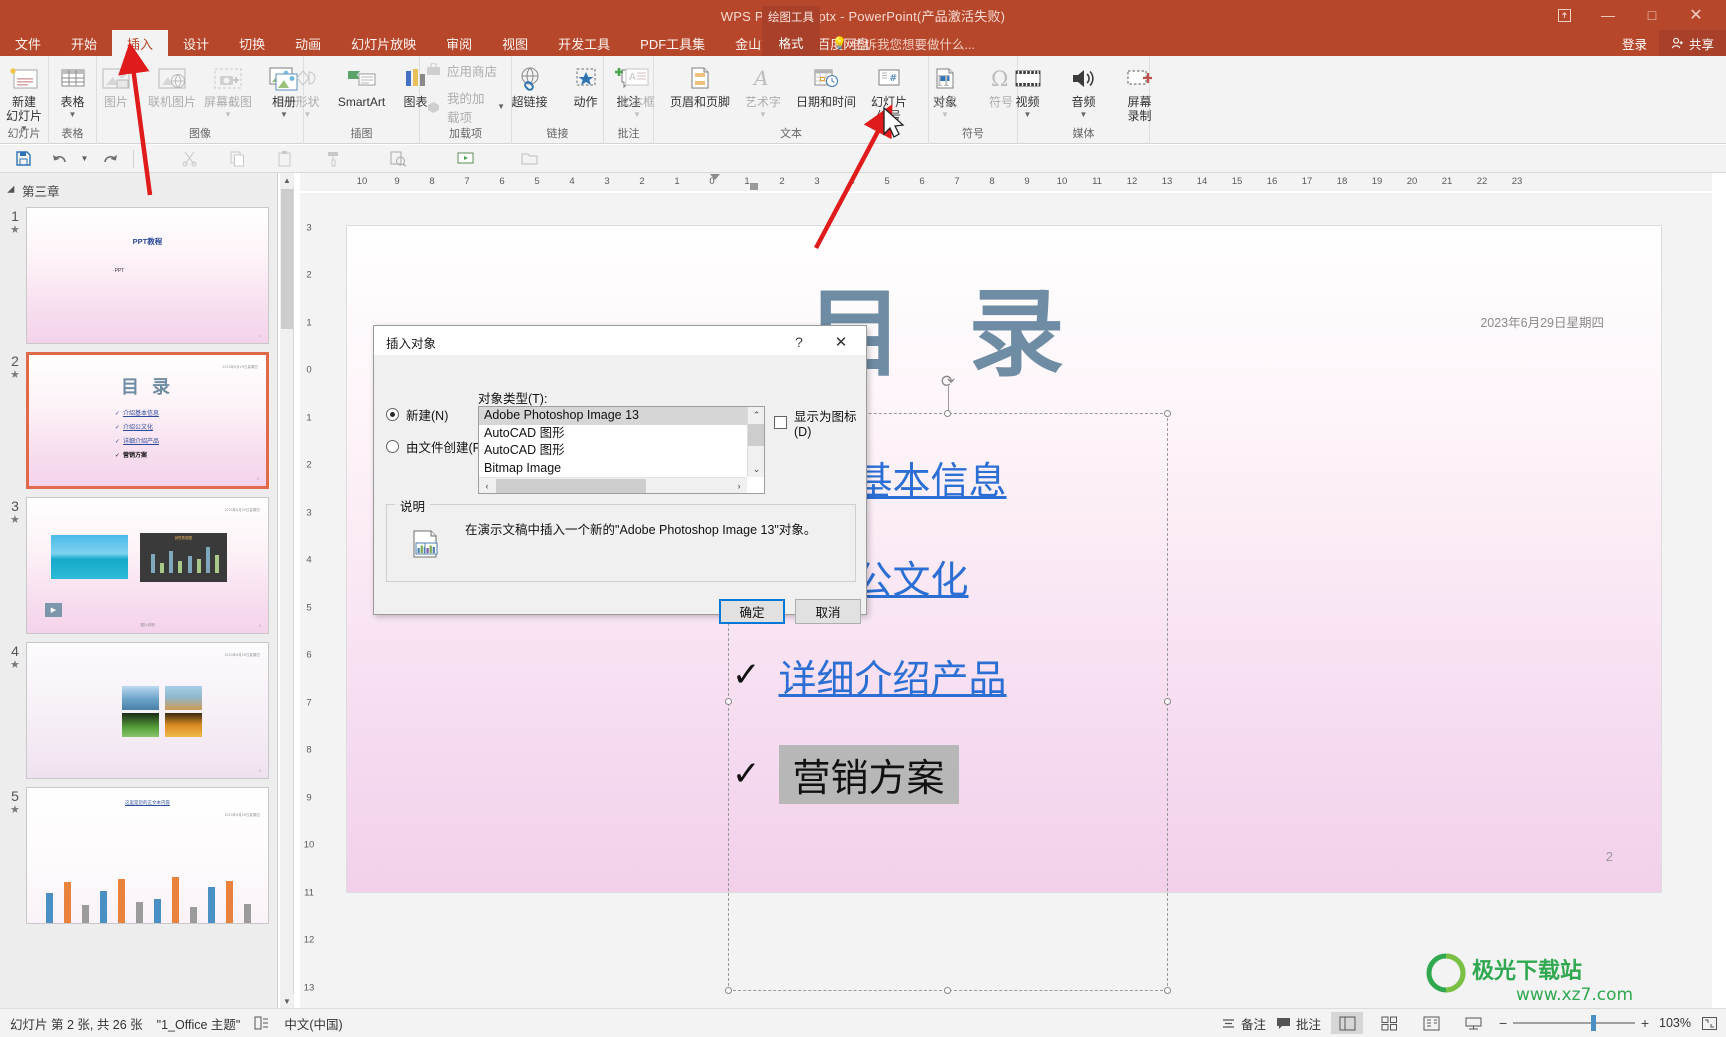 The width and height of the screenshot is (1726, 1037). What do you see at coordinates (459, 43) in the screenshot?
I see `tab-review: 审阅` at bounding box center [459, 43].